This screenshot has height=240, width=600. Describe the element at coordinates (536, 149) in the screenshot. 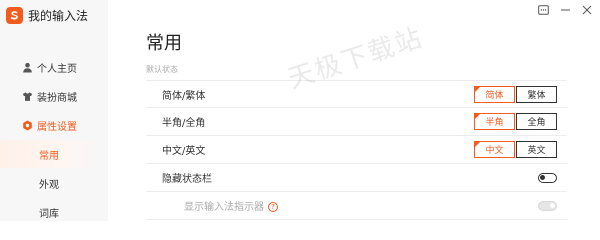

I see `option-english-button: 英文` at that location.